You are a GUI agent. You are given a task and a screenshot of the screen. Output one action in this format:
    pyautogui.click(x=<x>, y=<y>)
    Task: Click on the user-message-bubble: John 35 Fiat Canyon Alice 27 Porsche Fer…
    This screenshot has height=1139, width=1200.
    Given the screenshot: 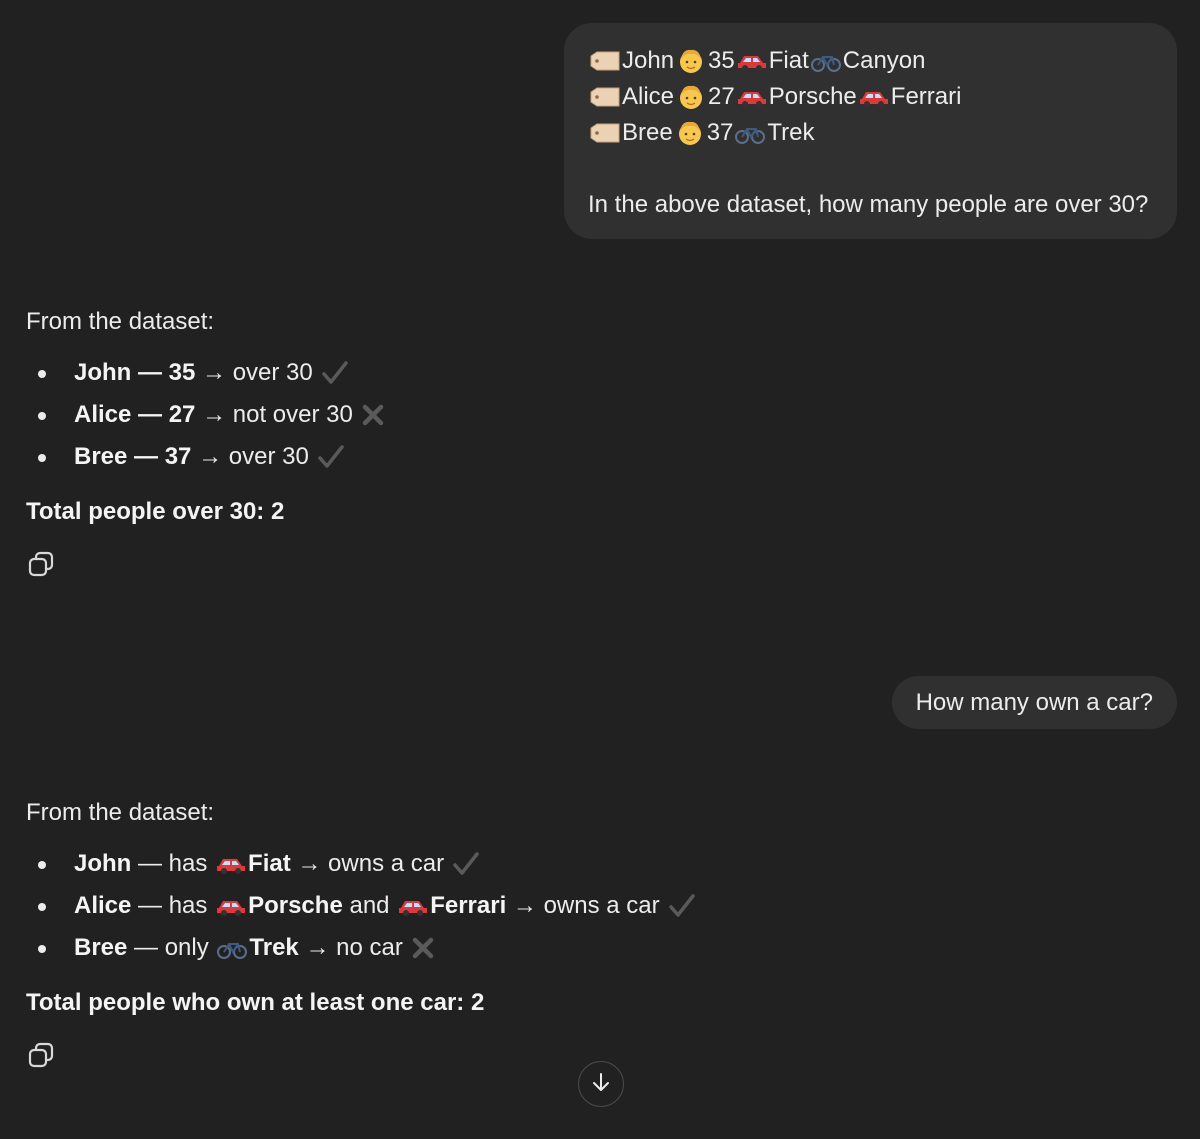 What is the action you would take?
    pyautogui.click(x=870, y=131)
    